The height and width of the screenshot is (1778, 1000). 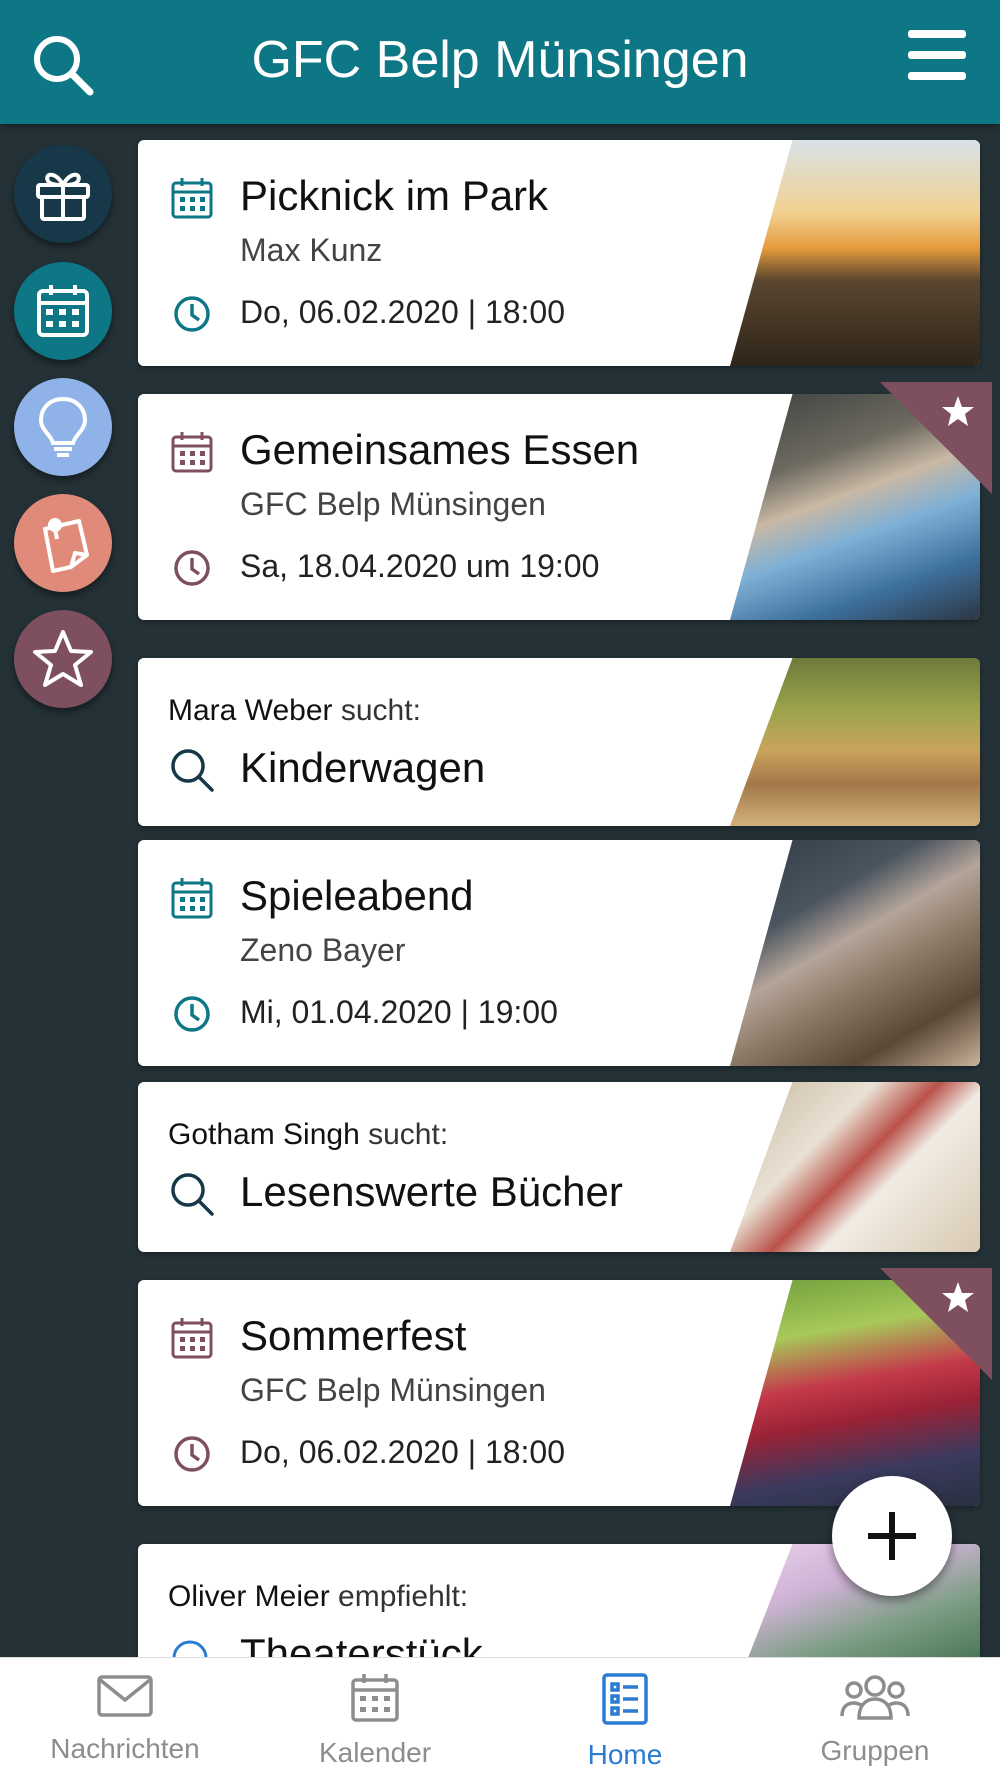 What do you see at coordinates (66, 545) in the screenshot?
I see `note-icon` at bounding box center [66, 545].